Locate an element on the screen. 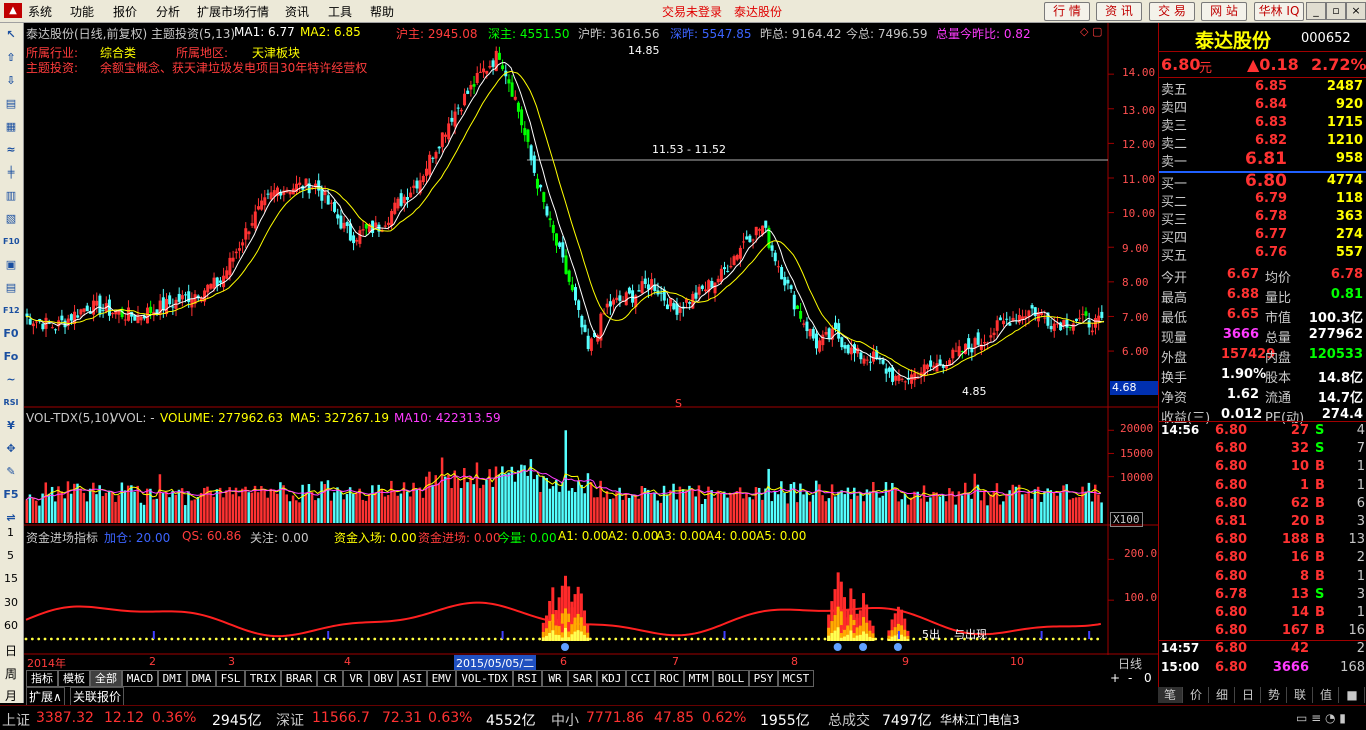 The width and height of the screenshot is (1366, 730). indicator-tab: MCST is located at coordinates (796, 678).